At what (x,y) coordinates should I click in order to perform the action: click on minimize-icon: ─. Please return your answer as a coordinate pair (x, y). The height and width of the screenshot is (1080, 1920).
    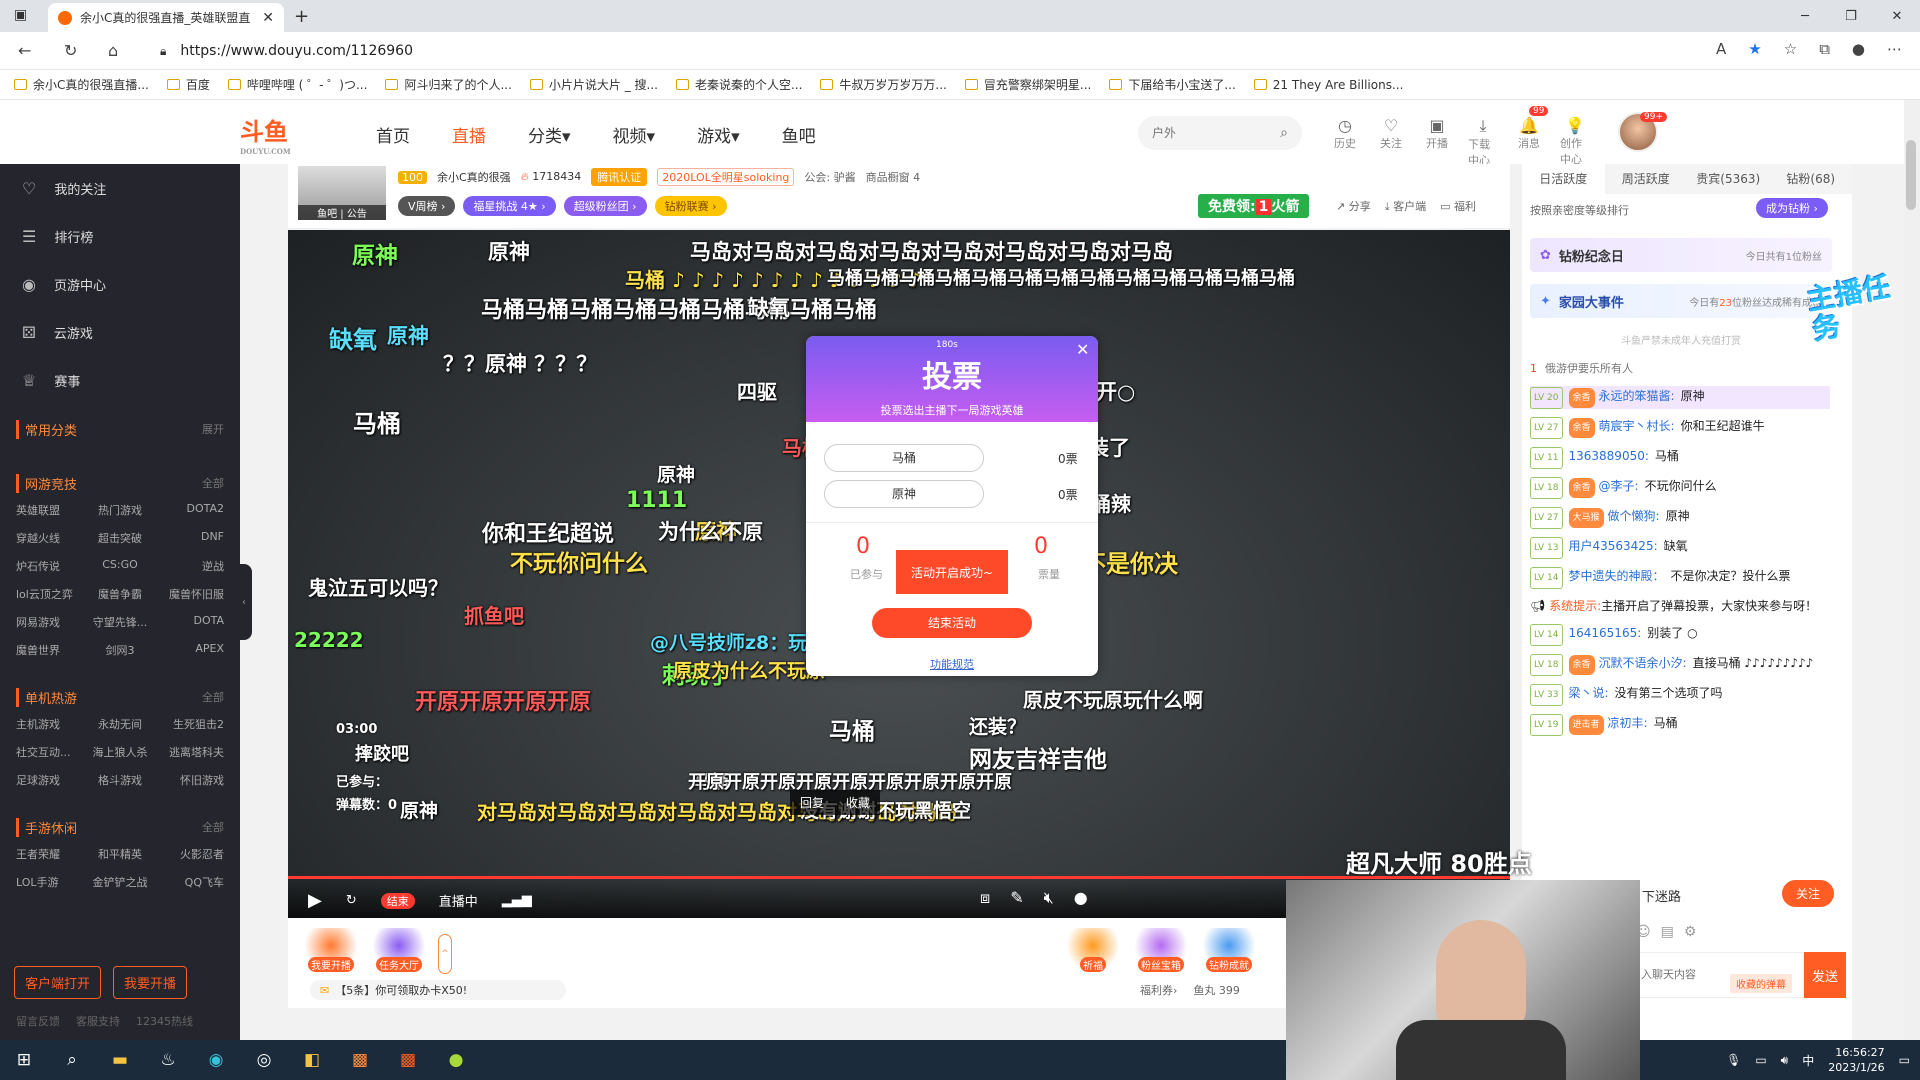
    Looking at the image, I should click on (1805, 16).